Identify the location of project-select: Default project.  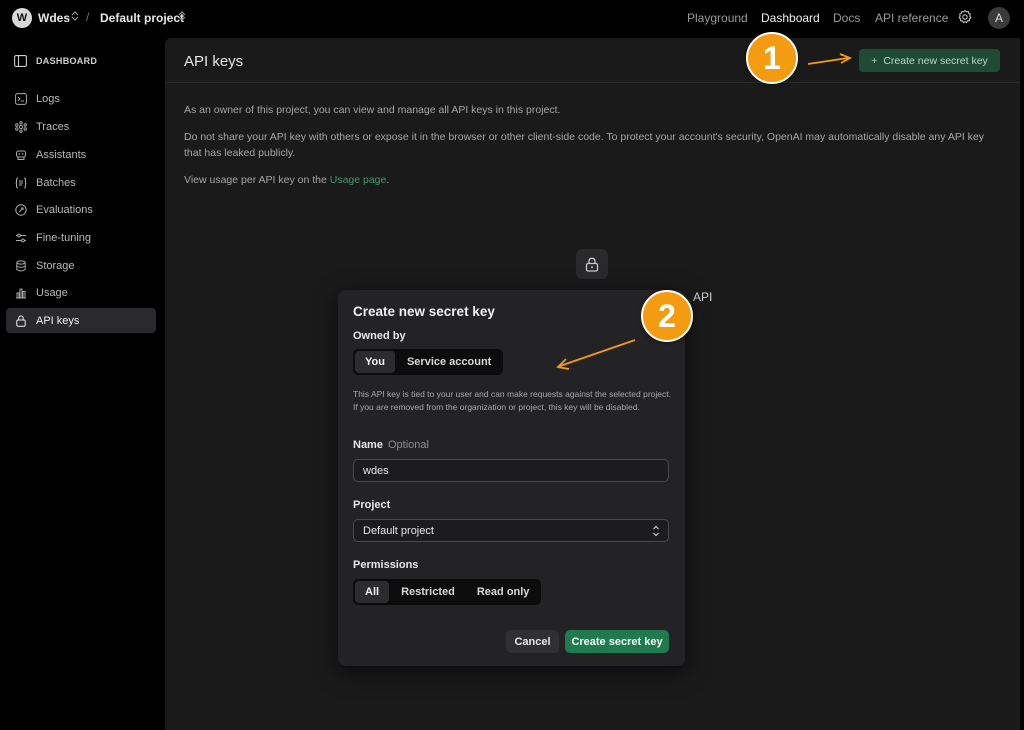
(511, 530).